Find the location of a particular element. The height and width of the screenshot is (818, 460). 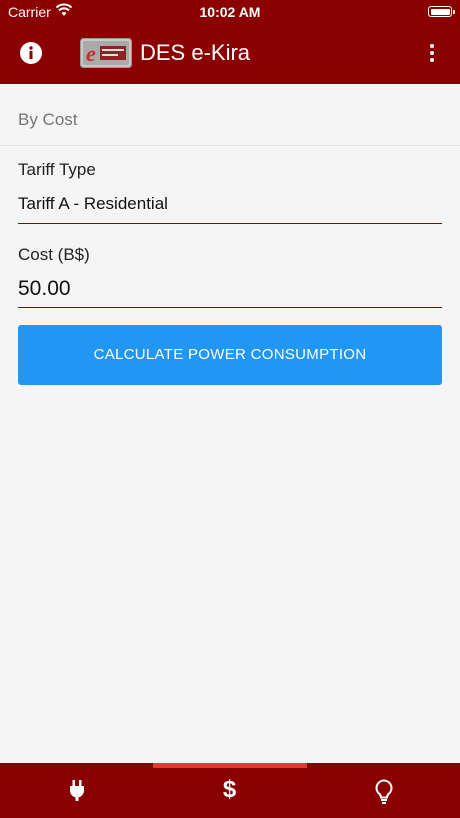

bottom-nav: $ is located at coordinates (230, 790).